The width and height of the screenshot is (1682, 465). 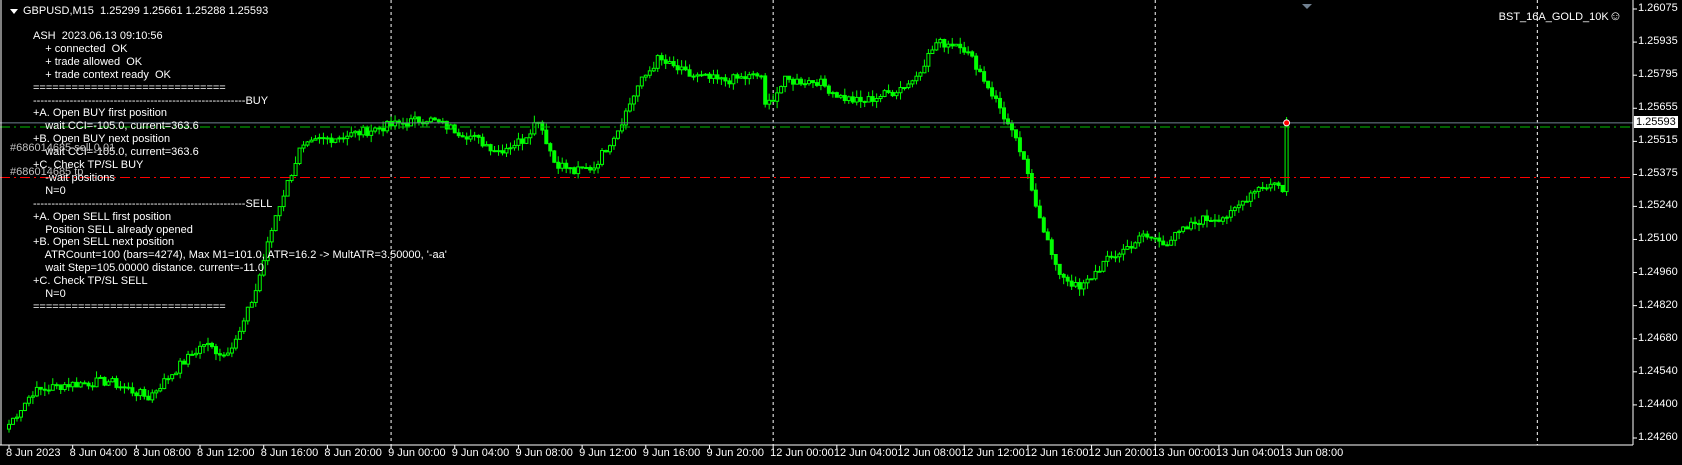 What do you see at coordinates (58, 11) in the screenshot?
I see `symbol-label: GBPUSD,M15` at bounding box center [58, 11].